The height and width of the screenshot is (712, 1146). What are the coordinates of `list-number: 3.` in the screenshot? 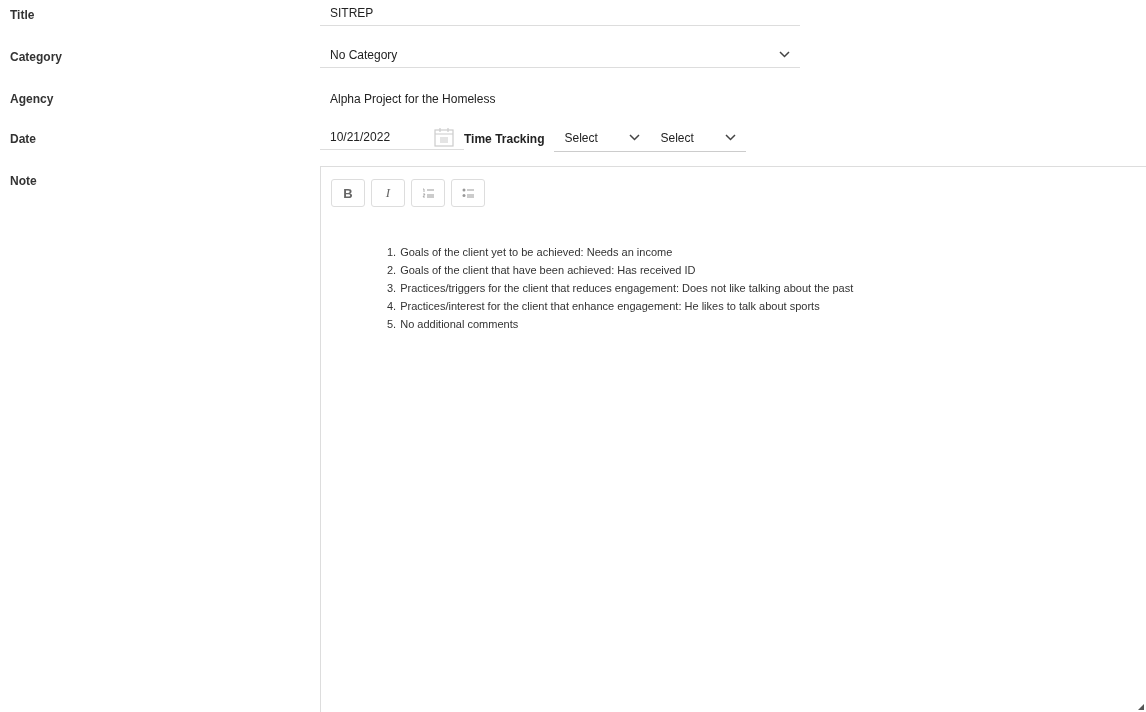 It's located at (392, 288).